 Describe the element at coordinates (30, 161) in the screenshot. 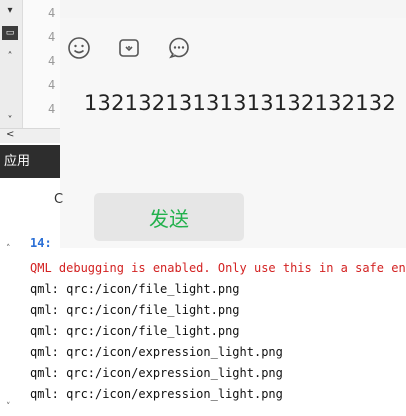

I see `app-output-tab: 应用` at that location.